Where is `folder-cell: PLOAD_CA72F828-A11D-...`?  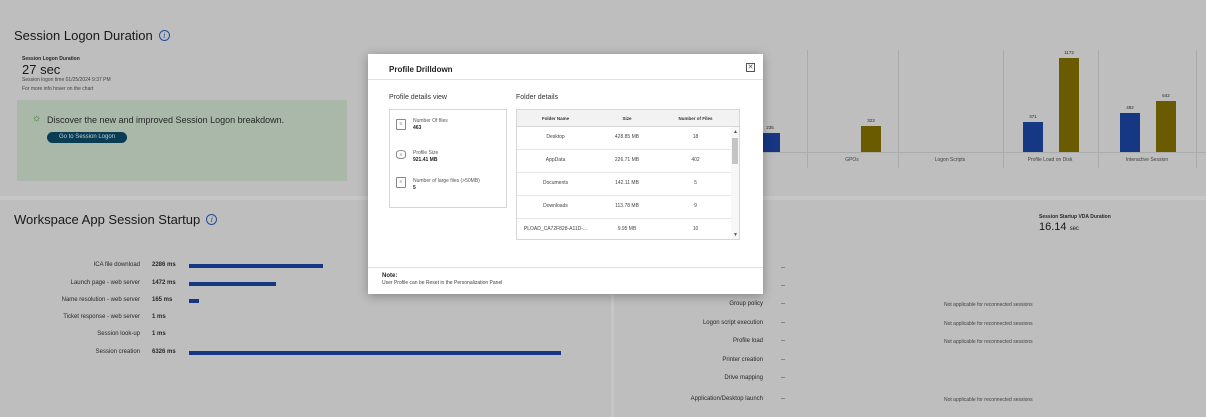
folder-cell: PLOAD_CA72F828-A11D-... is located at coordinates (555, 229).